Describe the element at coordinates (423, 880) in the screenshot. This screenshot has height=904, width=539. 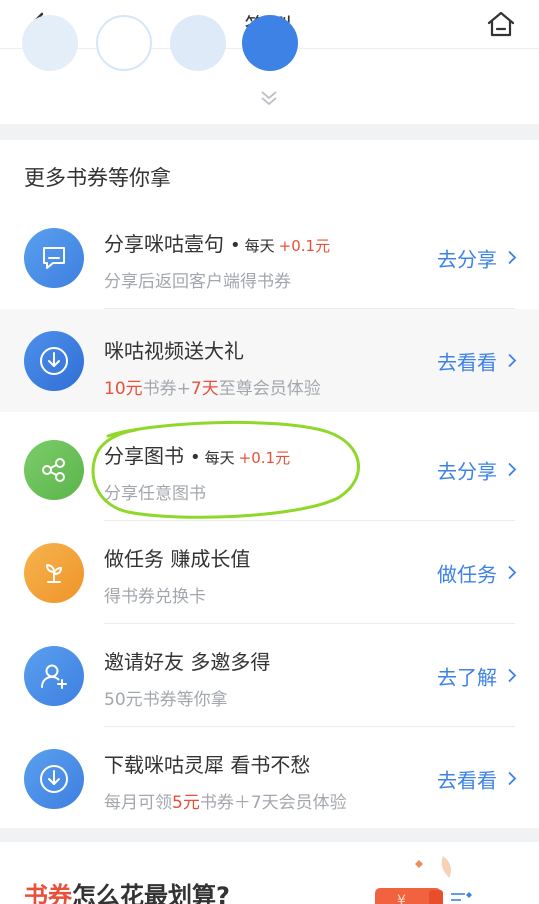
I see `coupon-illustration: ¥` at that location.